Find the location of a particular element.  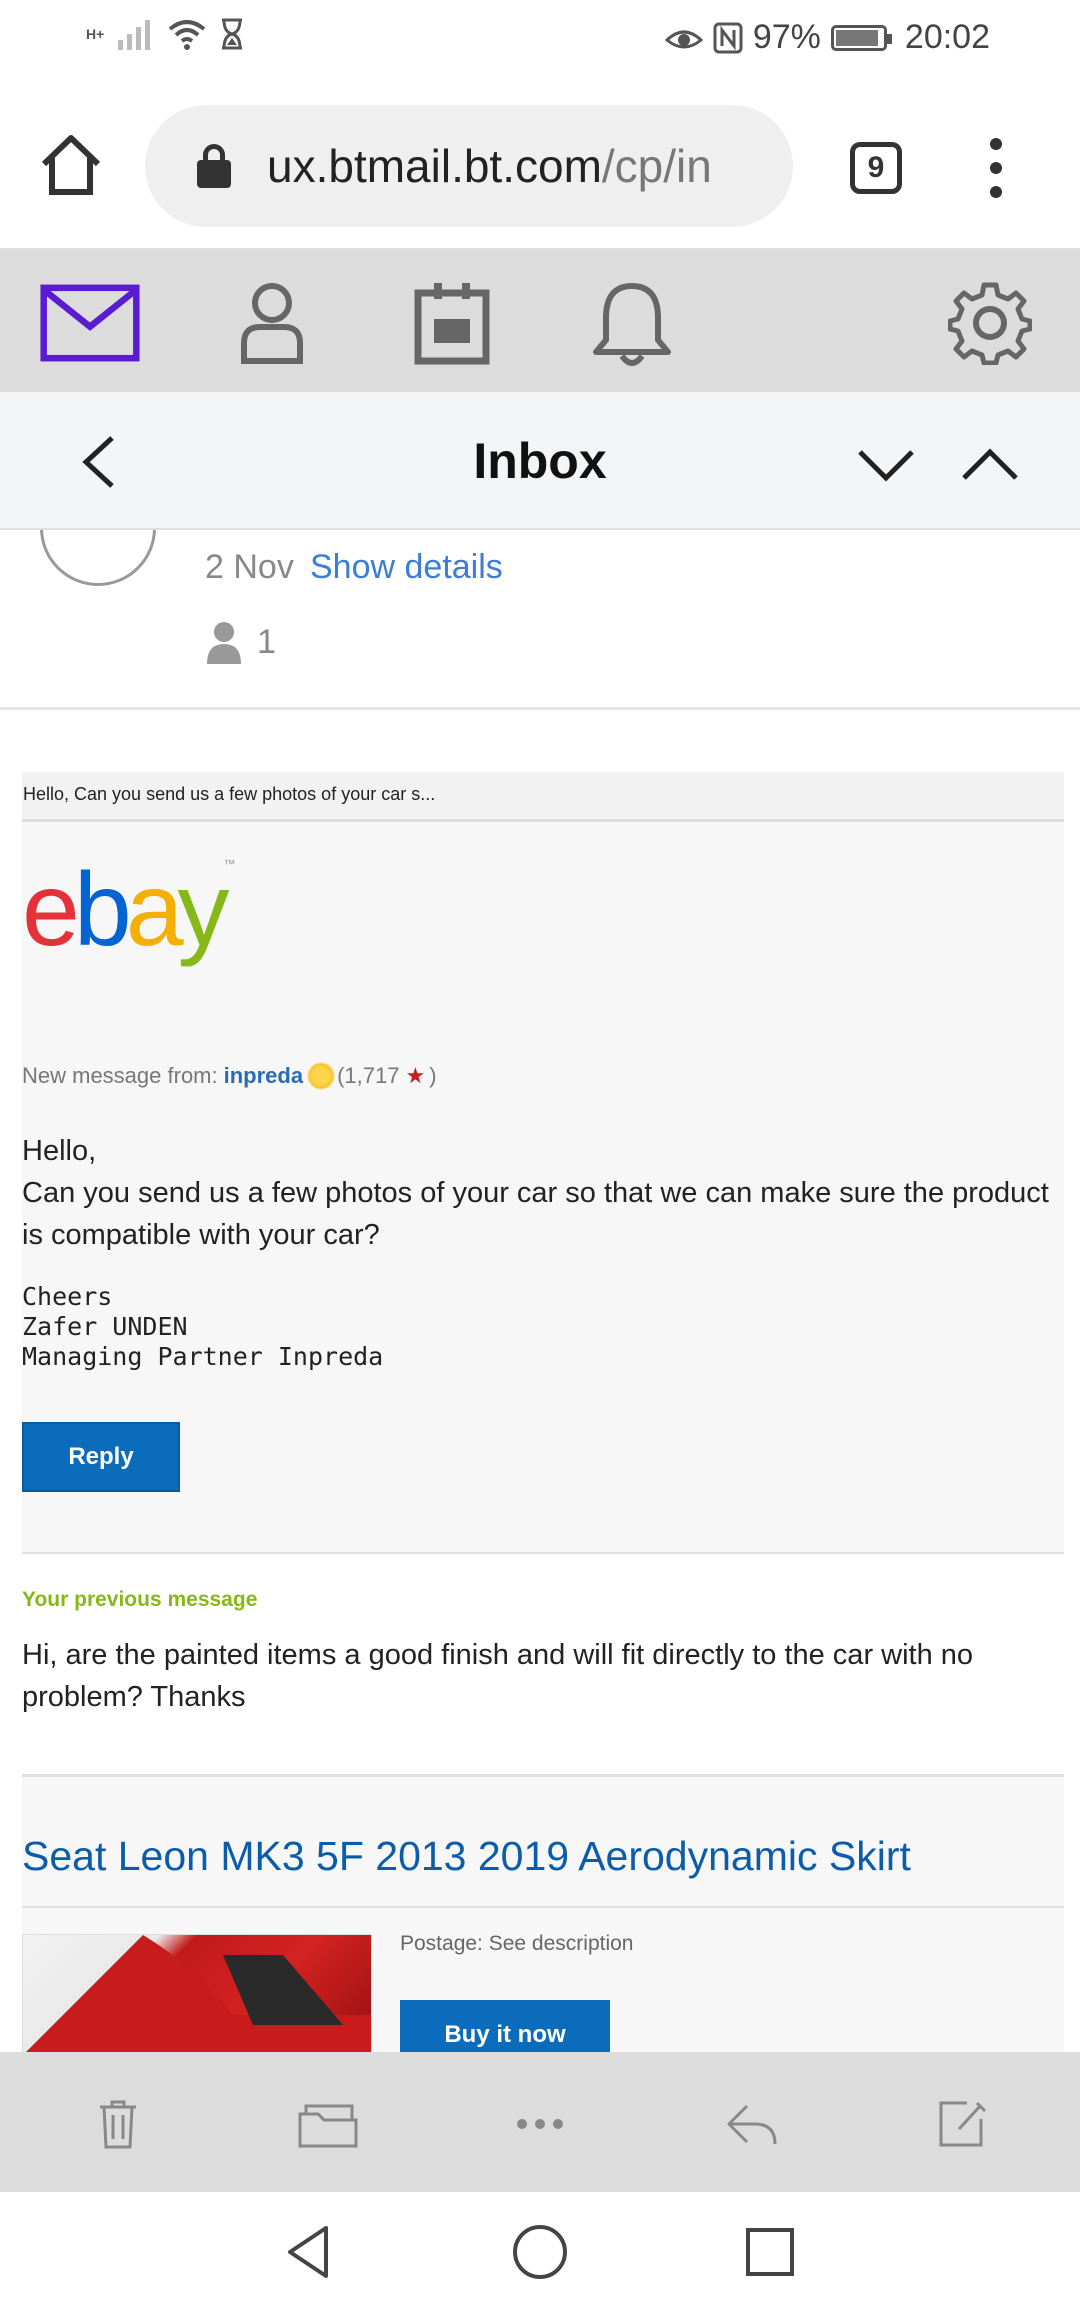

nav-home-icon is located at coordinates (540, 2252).